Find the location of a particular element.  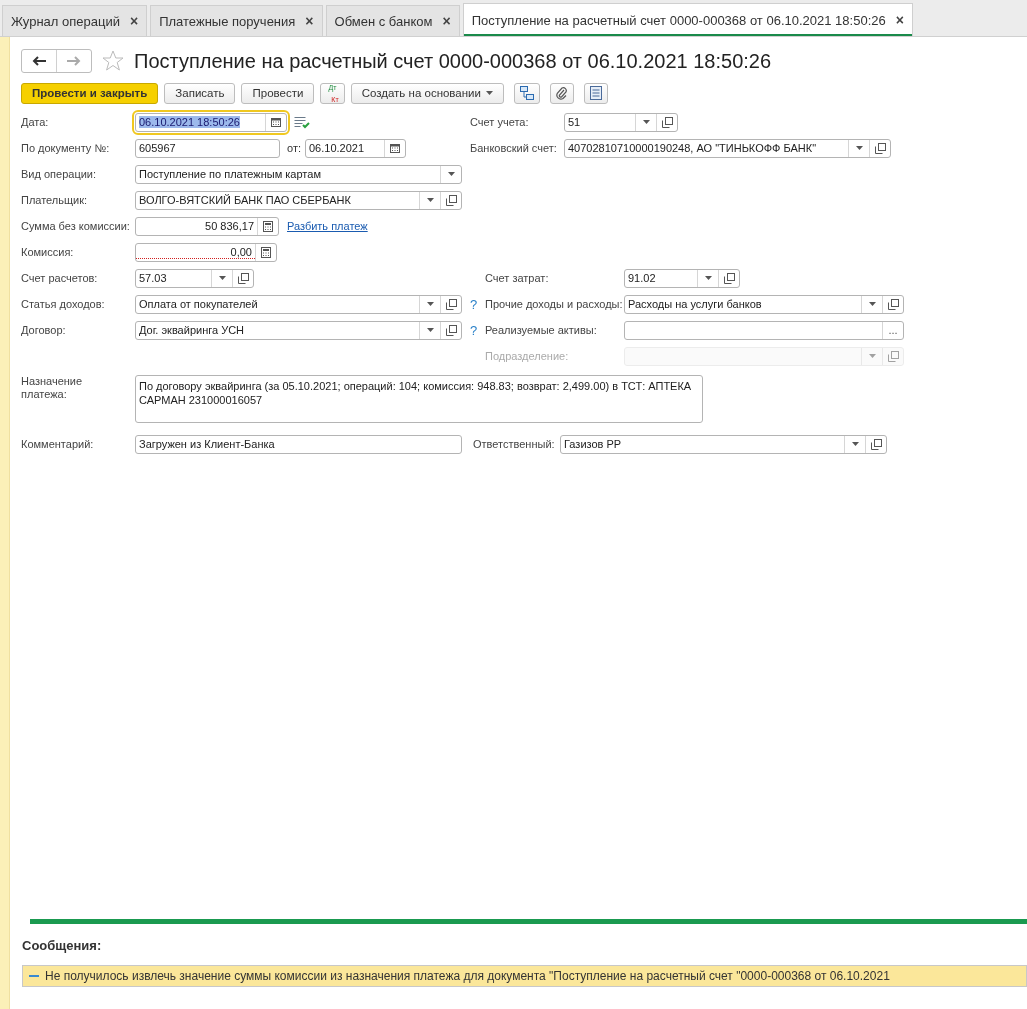

other-income-field: Расходы на услуги банков is located at coordinates (764, 304).